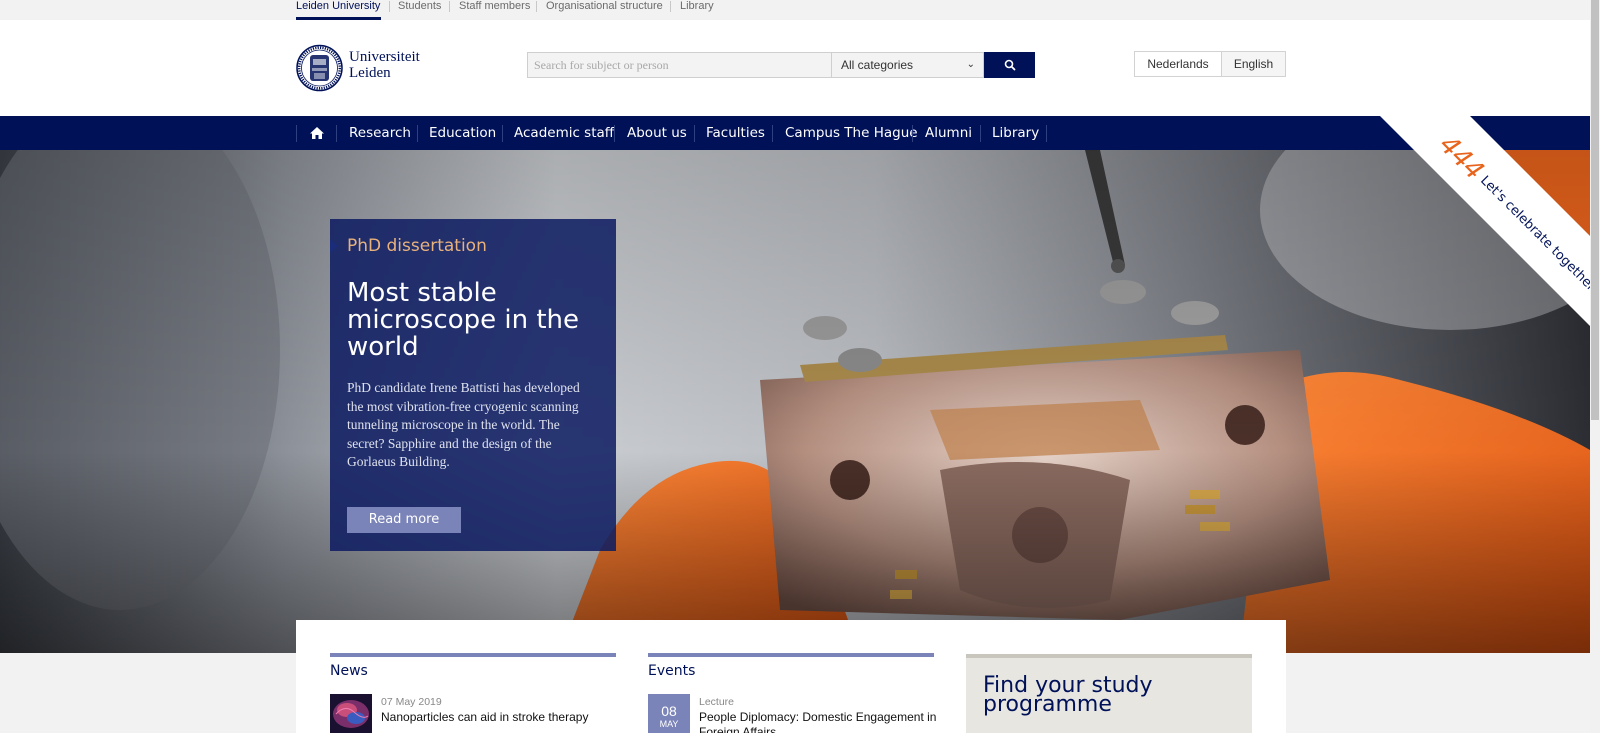  I want to click on chevron-down-icon: ⌄, so click(970, 64).